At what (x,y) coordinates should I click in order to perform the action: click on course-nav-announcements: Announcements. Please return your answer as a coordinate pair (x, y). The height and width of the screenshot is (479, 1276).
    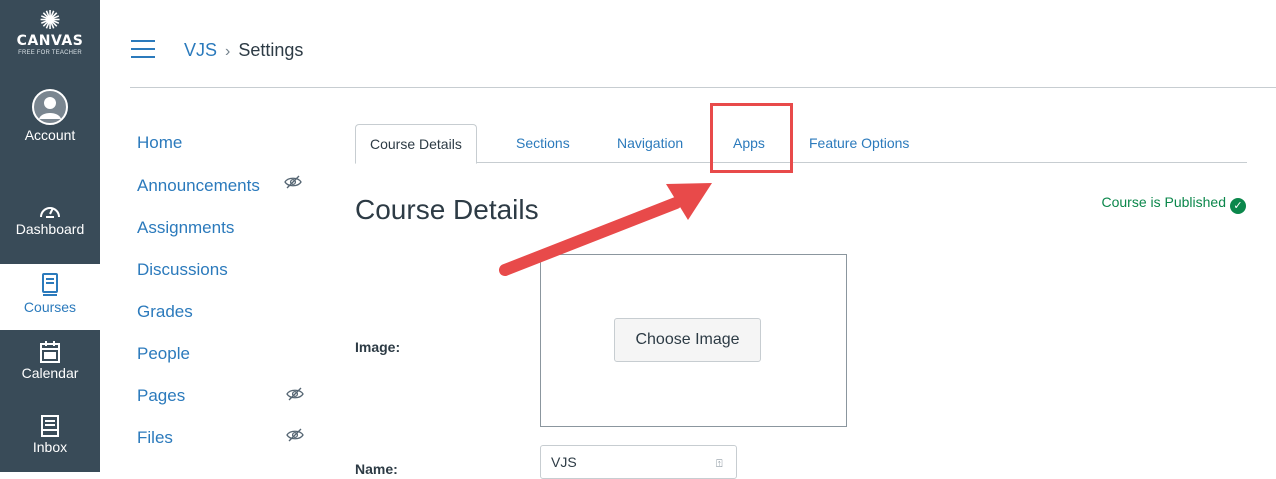
    Looking at the image, I should click on (198, 186).